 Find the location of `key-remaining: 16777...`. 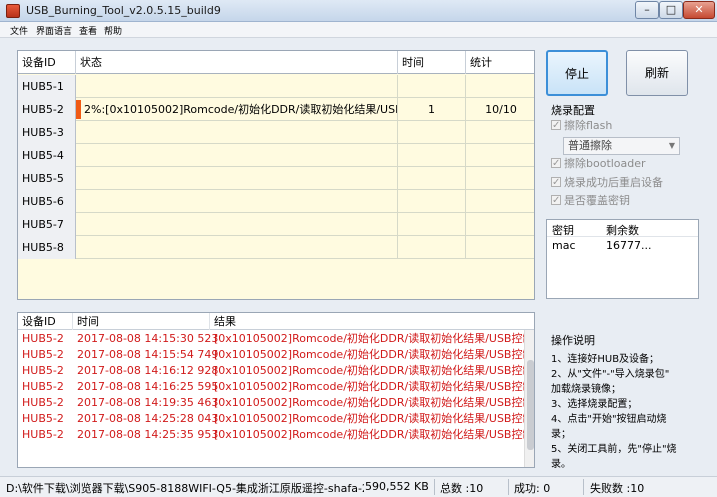

key-remaining: 16777... is located at coordinates (629, 245).